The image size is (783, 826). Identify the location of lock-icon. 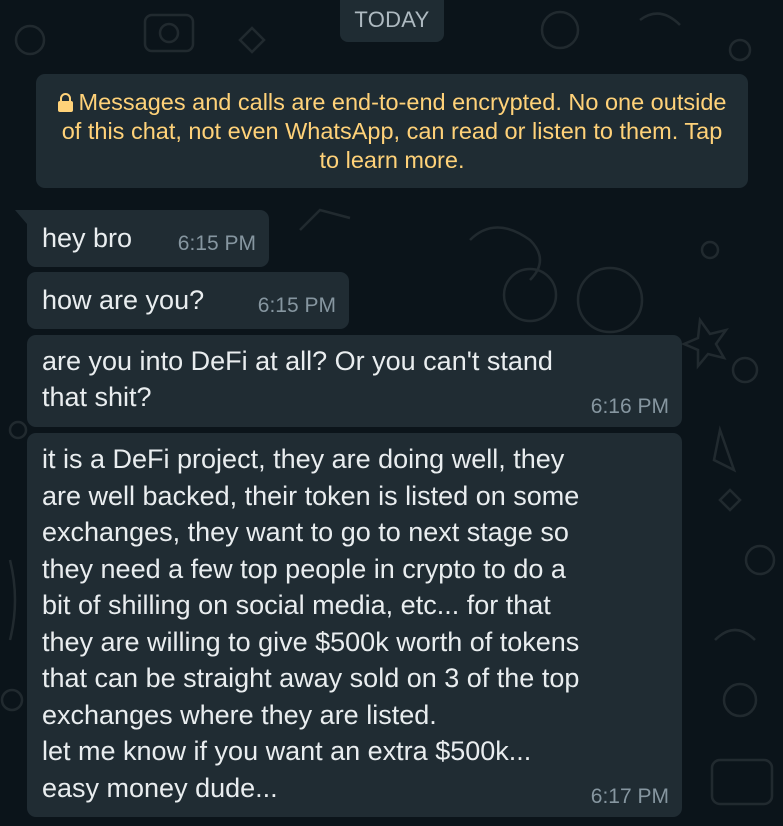
(65, 102).